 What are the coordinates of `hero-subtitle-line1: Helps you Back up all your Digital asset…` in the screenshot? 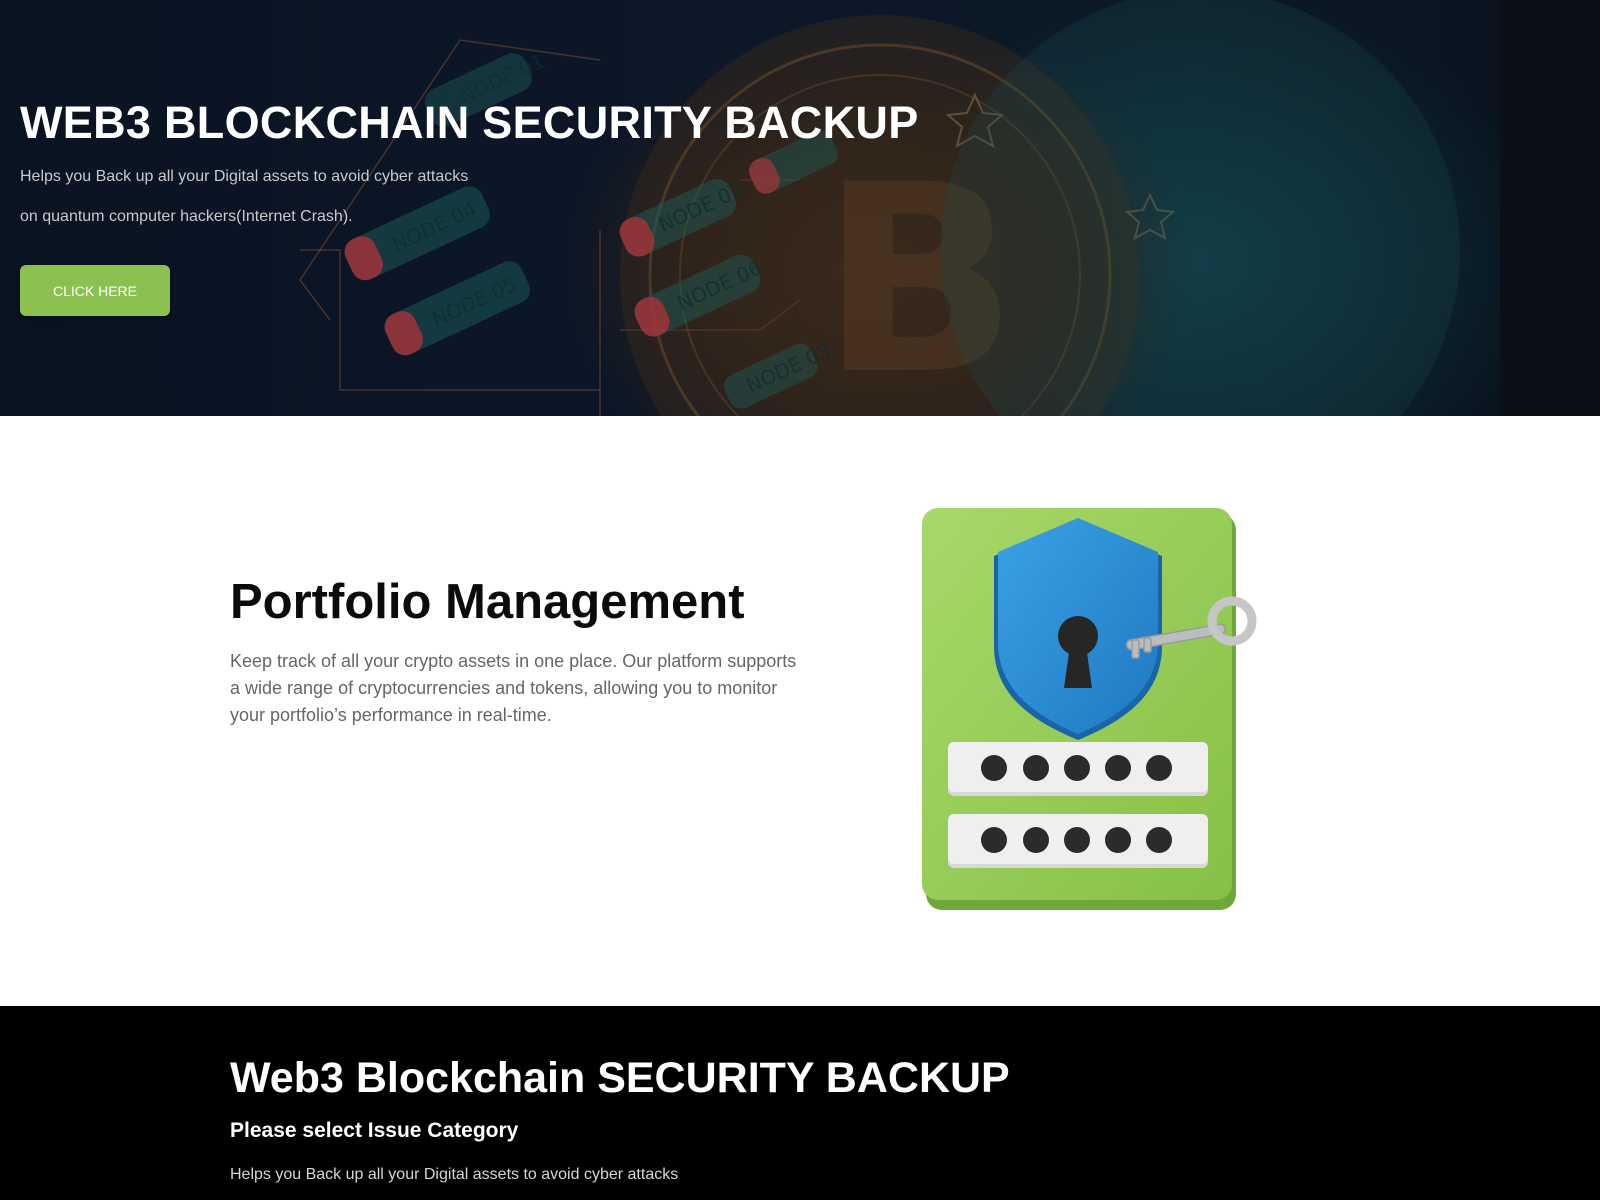 It's located at (244, 176).